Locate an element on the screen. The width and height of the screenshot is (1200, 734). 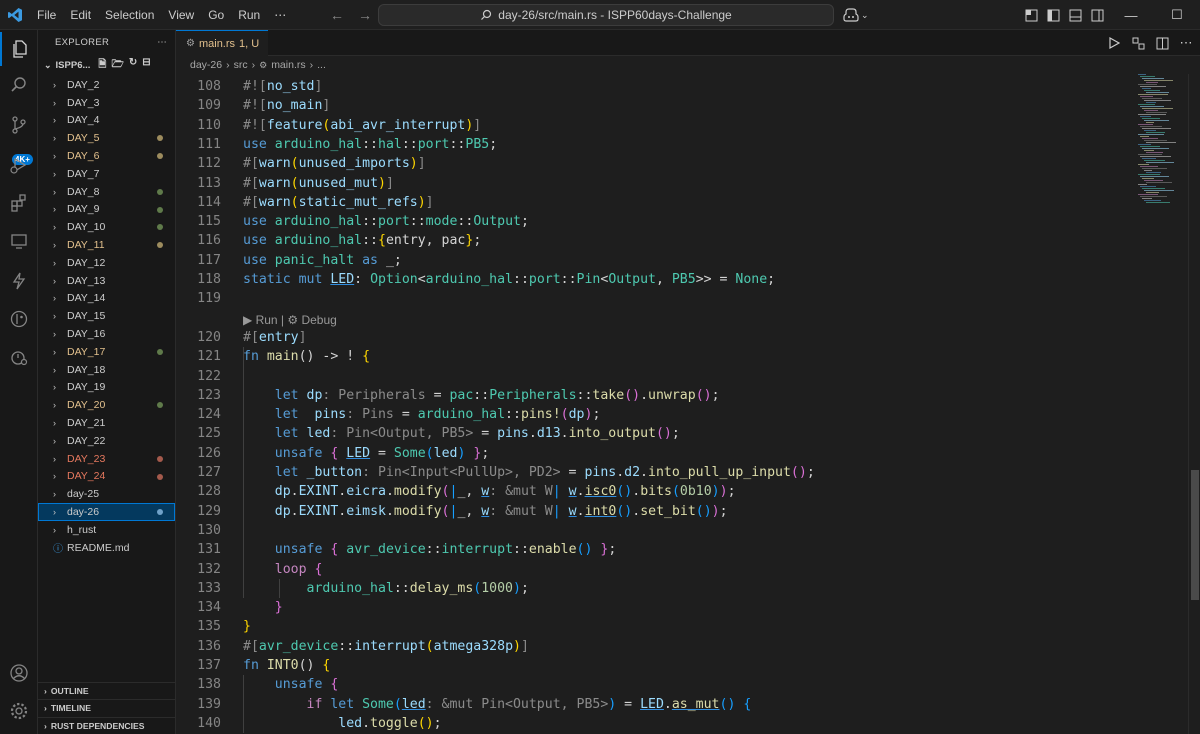
back-arrow-icon: ← is located at coordinates (337, 15).